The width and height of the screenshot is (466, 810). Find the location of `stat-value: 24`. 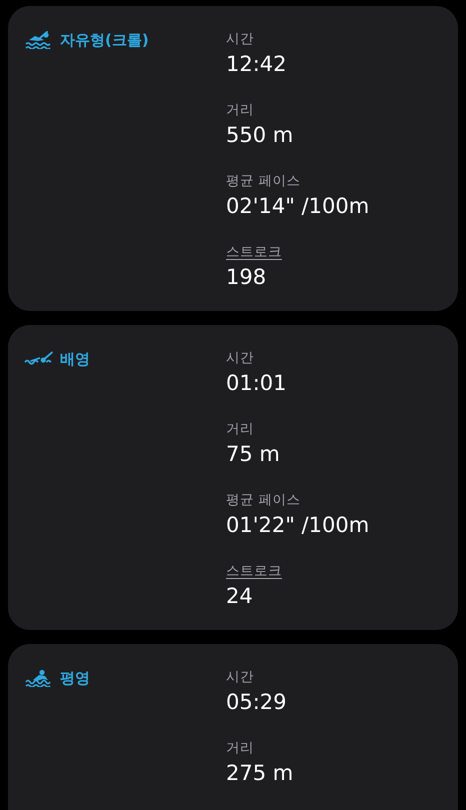

stat-value: 24 is located at coordinates (239, 596).